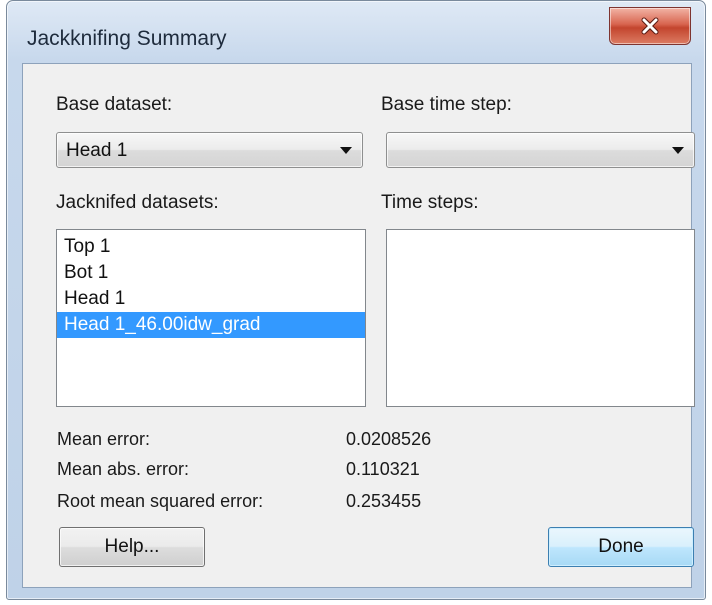  Describe the element at coordinates (114, 104) in the screenshot. I see `base-dataset-label: Base dataset:` at that location.